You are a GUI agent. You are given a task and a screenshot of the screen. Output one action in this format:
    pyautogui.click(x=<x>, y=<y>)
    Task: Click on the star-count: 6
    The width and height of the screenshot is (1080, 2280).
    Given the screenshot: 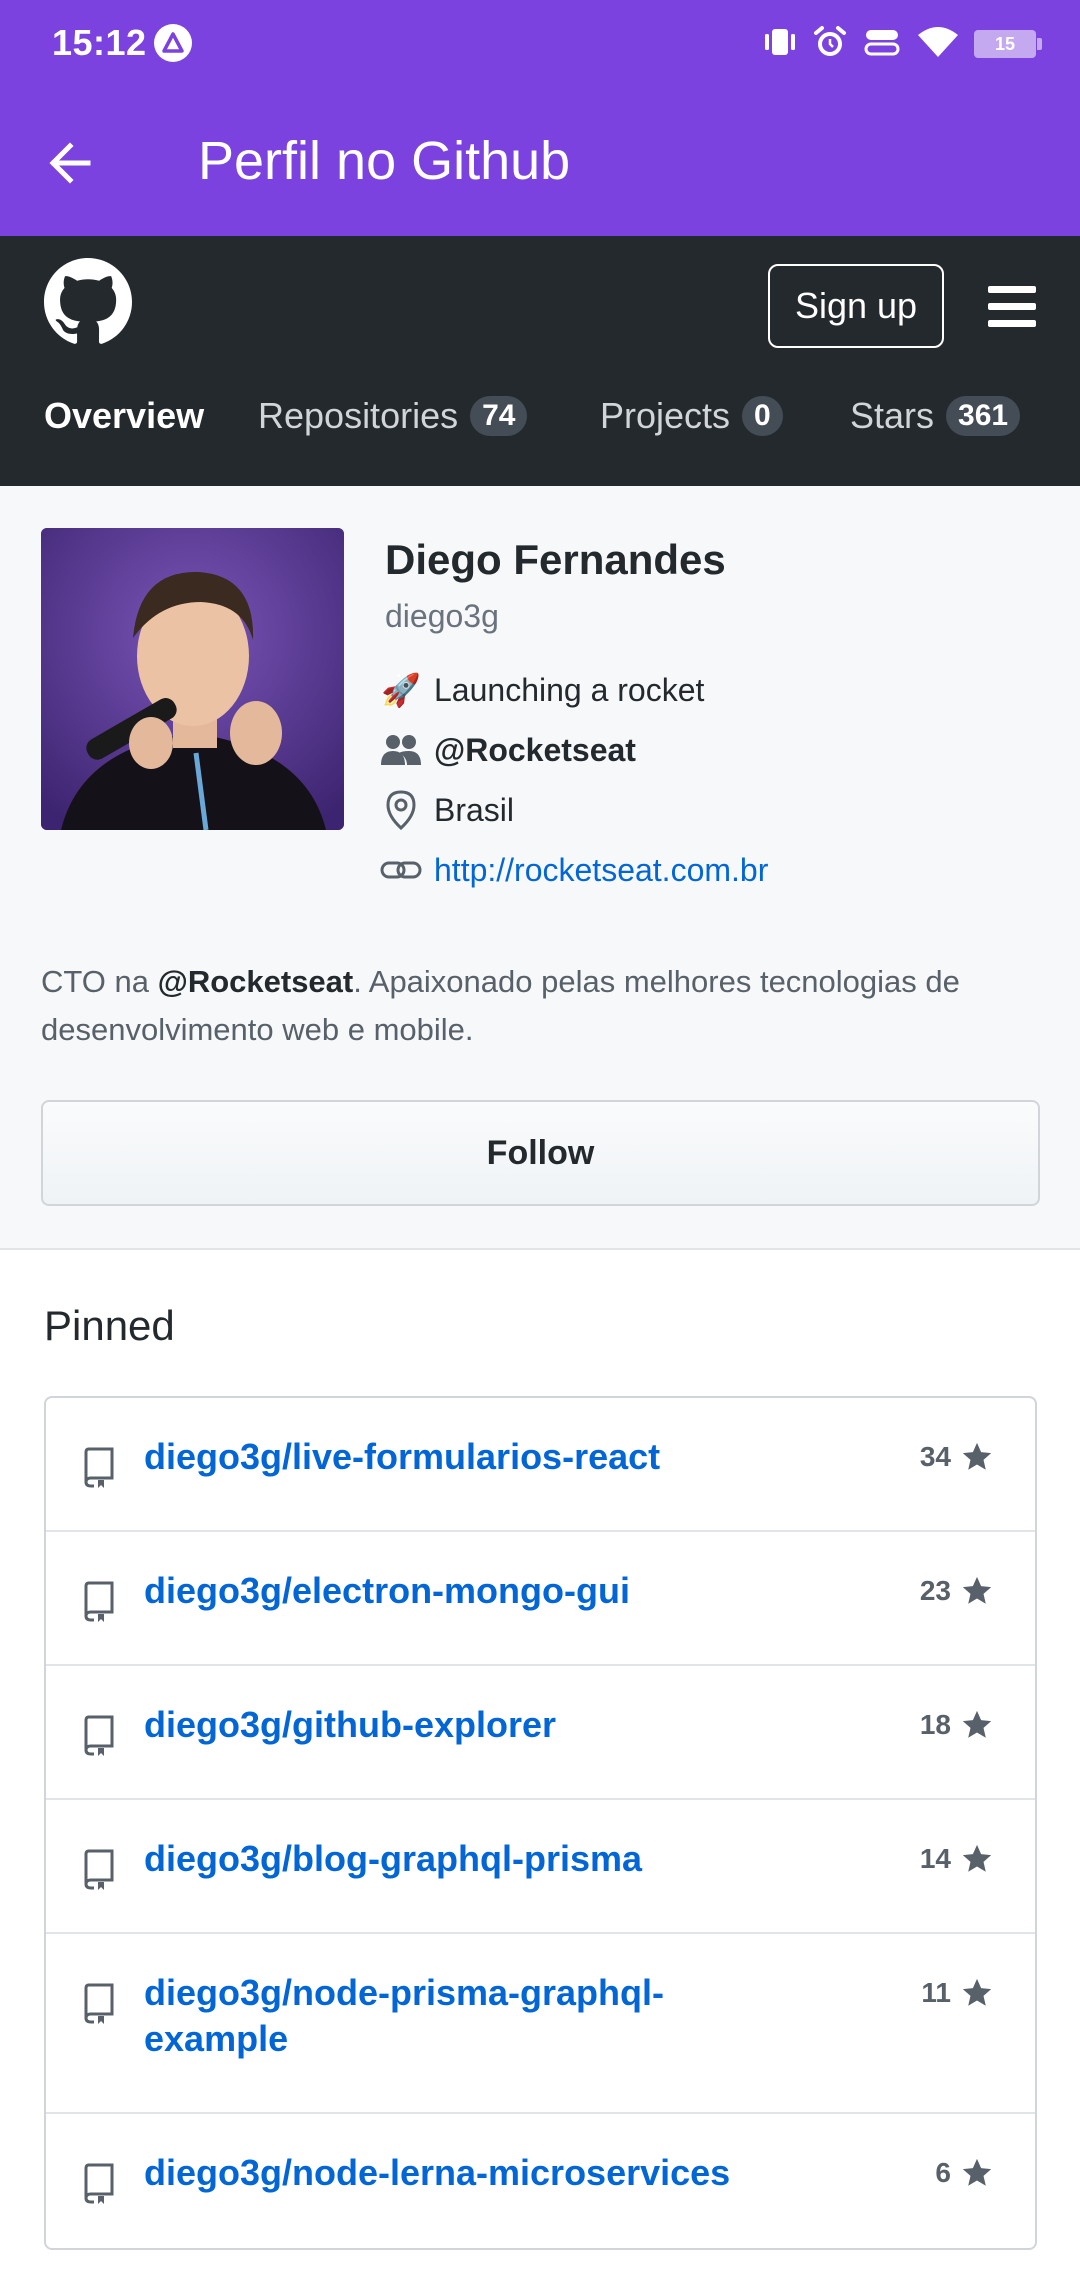 What is the action you would take?
    pyautogui.click(x=943, y=2172)
    